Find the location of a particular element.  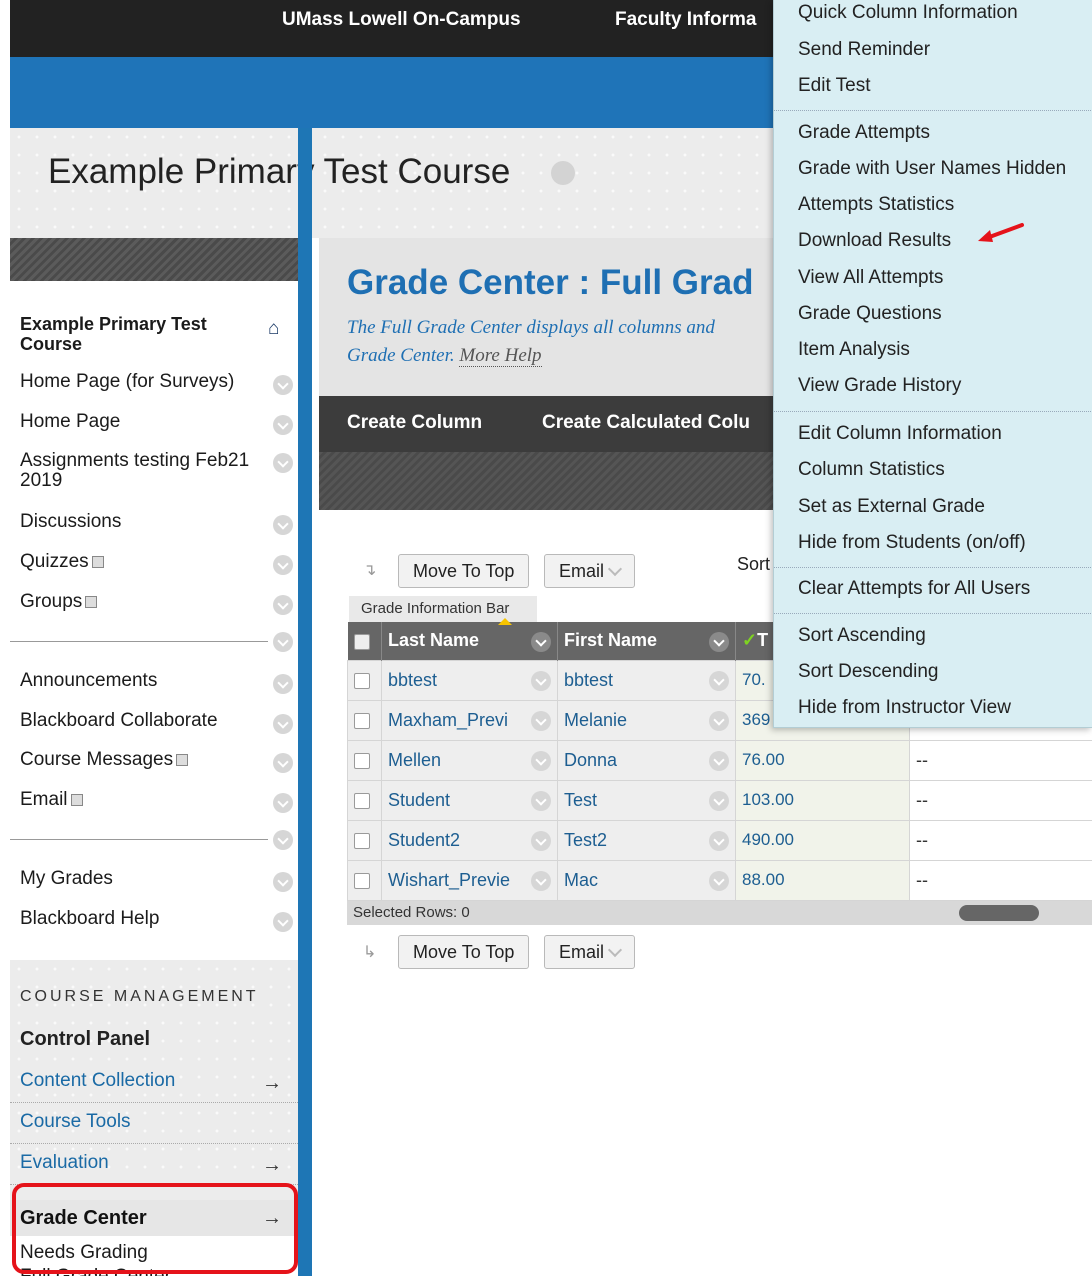

select-all-header is located at coordinates (364, 641).